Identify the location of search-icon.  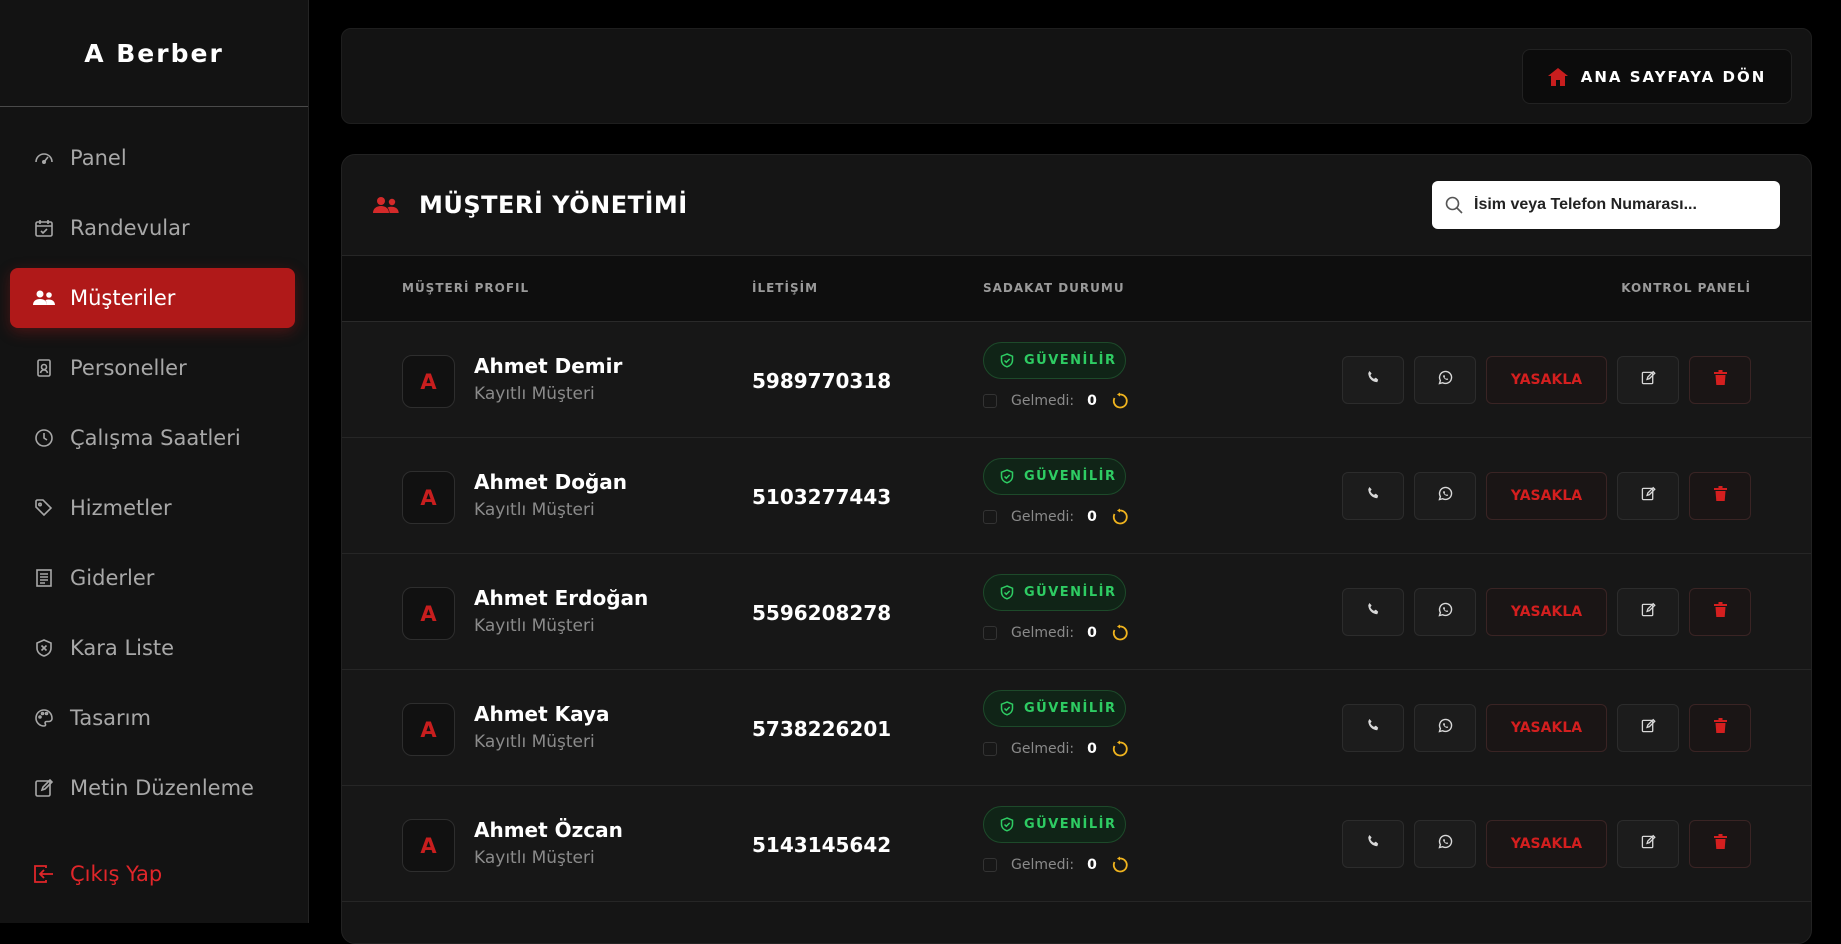
(1454, 205).